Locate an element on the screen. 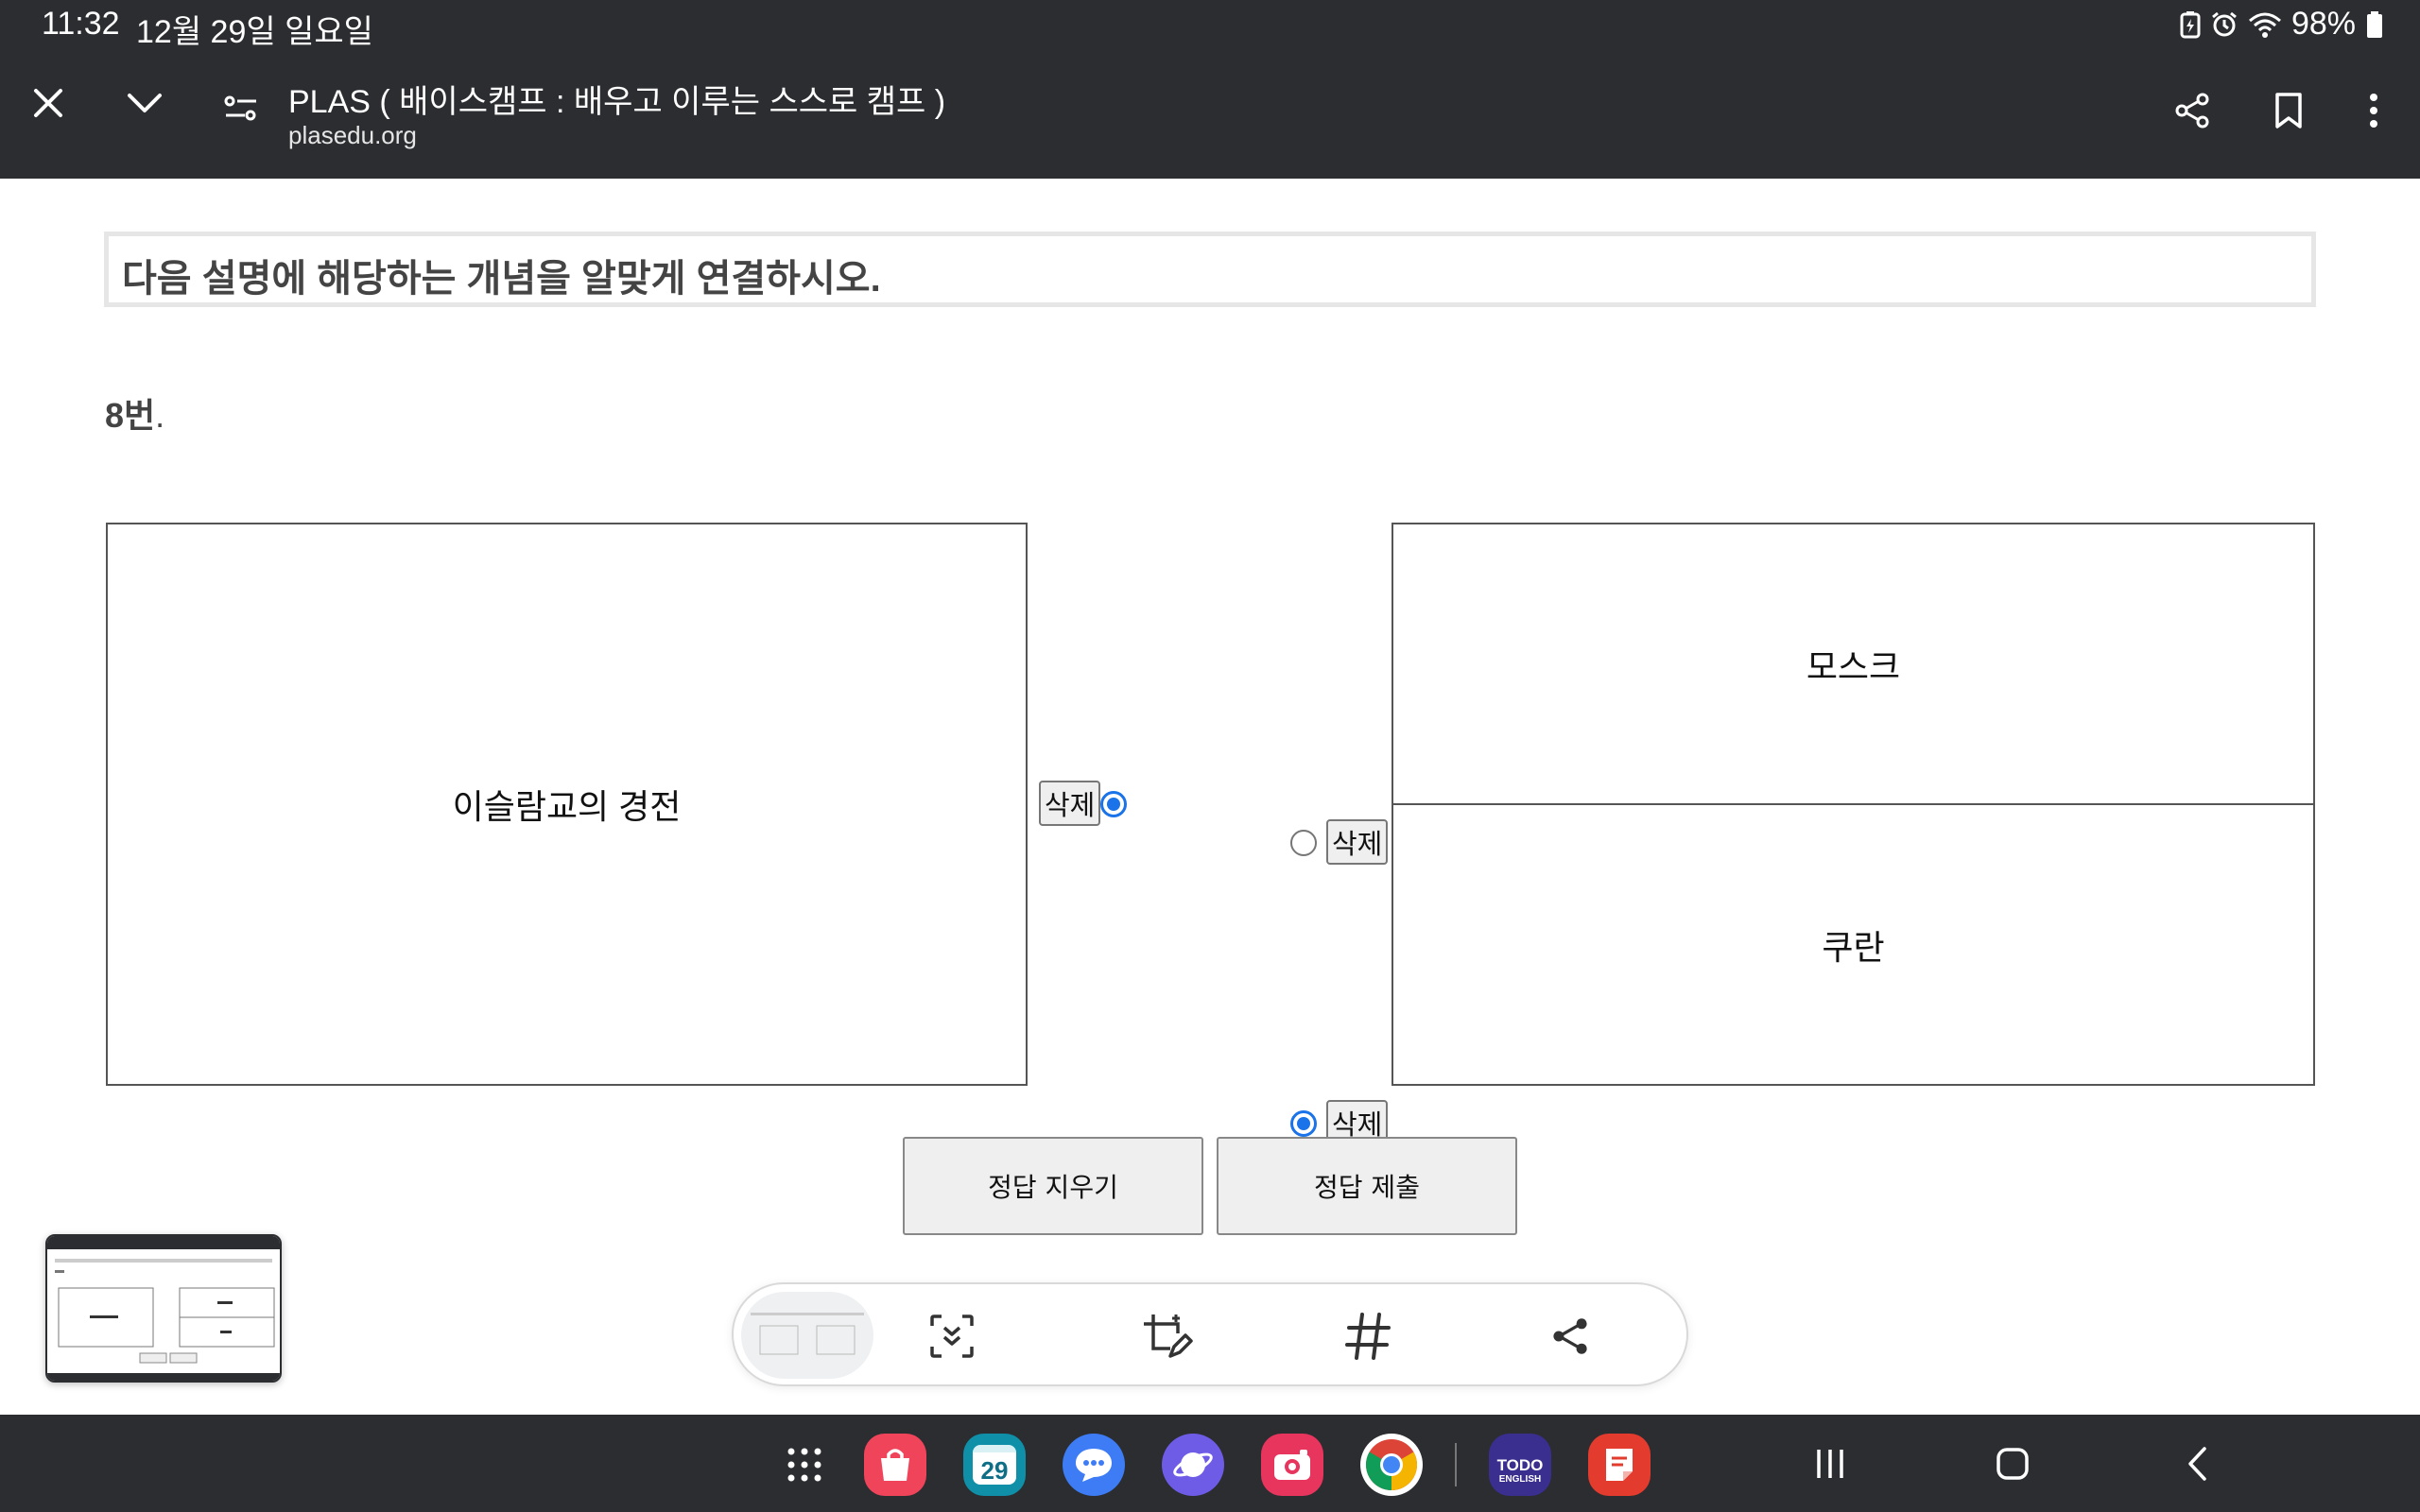 Image resolution: width=2420 pixels, height=1512 pixels. grid-icon is located at coordinates (804, 1465).